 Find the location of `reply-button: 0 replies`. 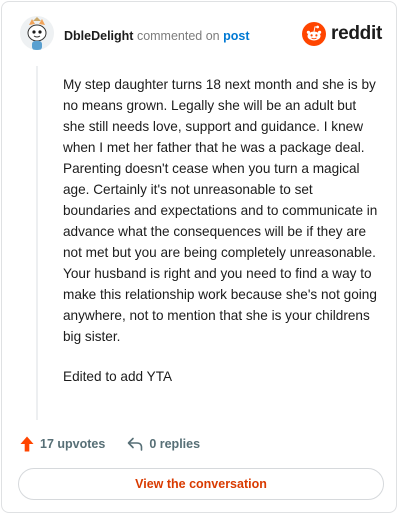

reply-button: 0 replies is located at coordinates (163, 444).